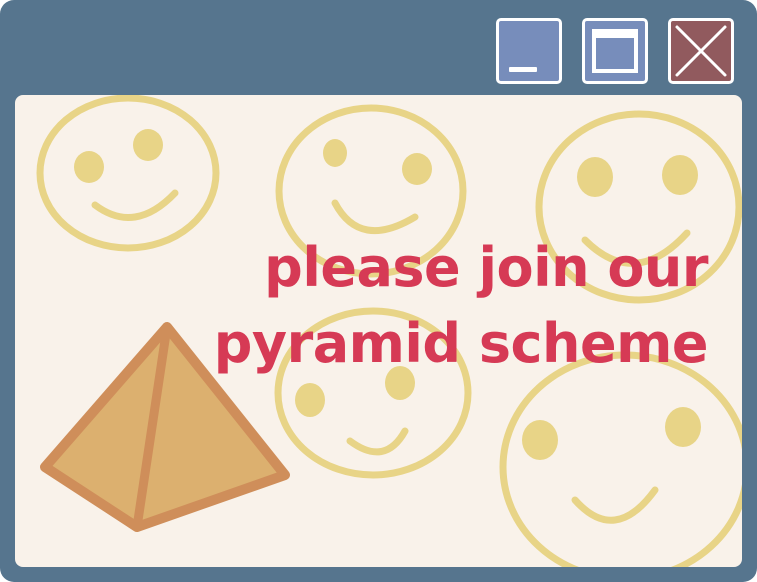 This screenshot has height=582, width=757. What do you see at coordinates (461, 343) in the screenshot?
I see `message-line-2: pyramid scheme` at bounding box center [461, 343].